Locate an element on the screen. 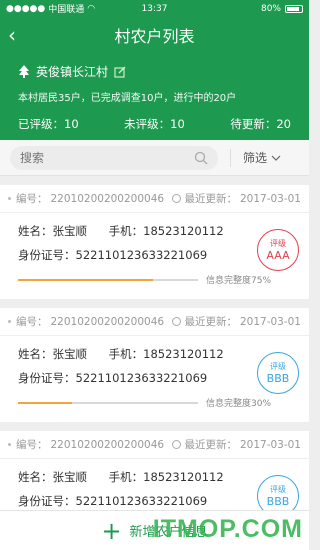  rating-badge: 评级 AAA is located at coordinates (278, 250).